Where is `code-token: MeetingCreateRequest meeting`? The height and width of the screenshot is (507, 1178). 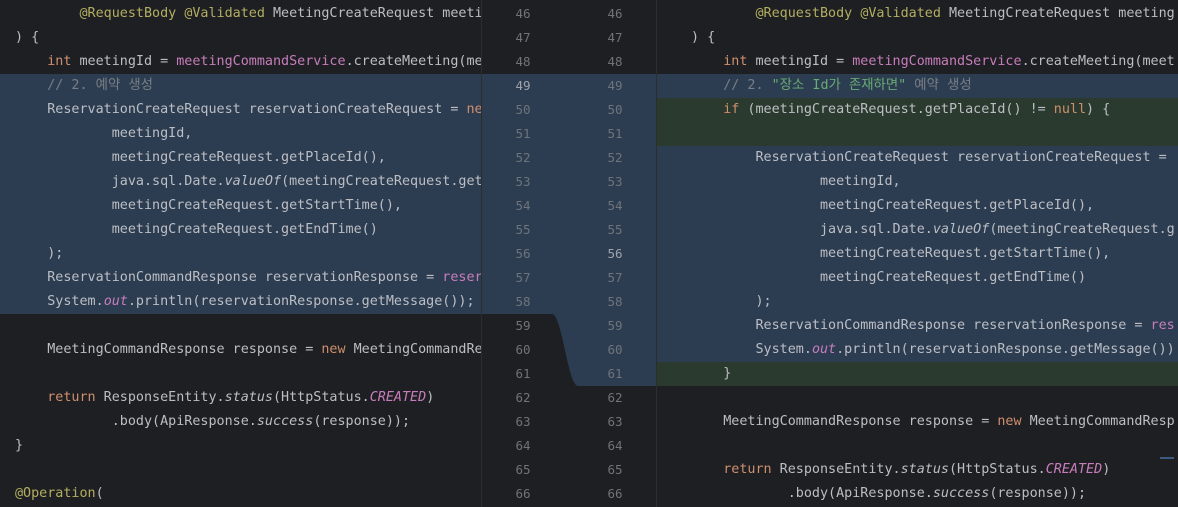
code-token: MeetingCreateRequest meeting is located at coordinates (1057, 13).